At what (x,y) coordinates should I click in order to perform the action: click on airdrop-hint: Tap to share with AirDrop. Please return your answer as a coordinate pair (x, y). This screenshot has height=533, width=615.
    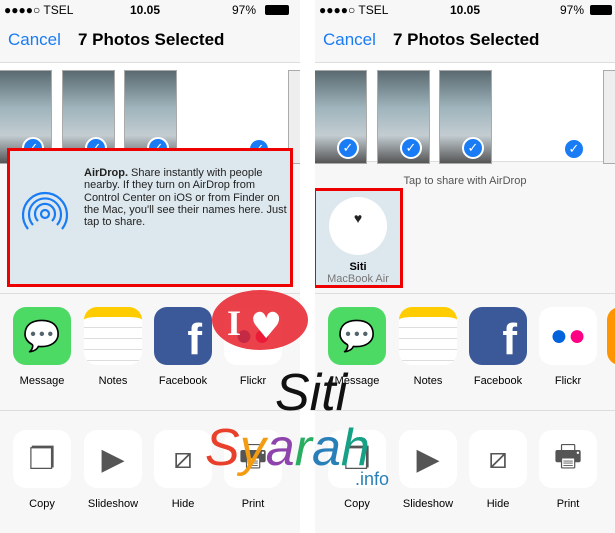
    Looking at the image, I should click on (465, 181).